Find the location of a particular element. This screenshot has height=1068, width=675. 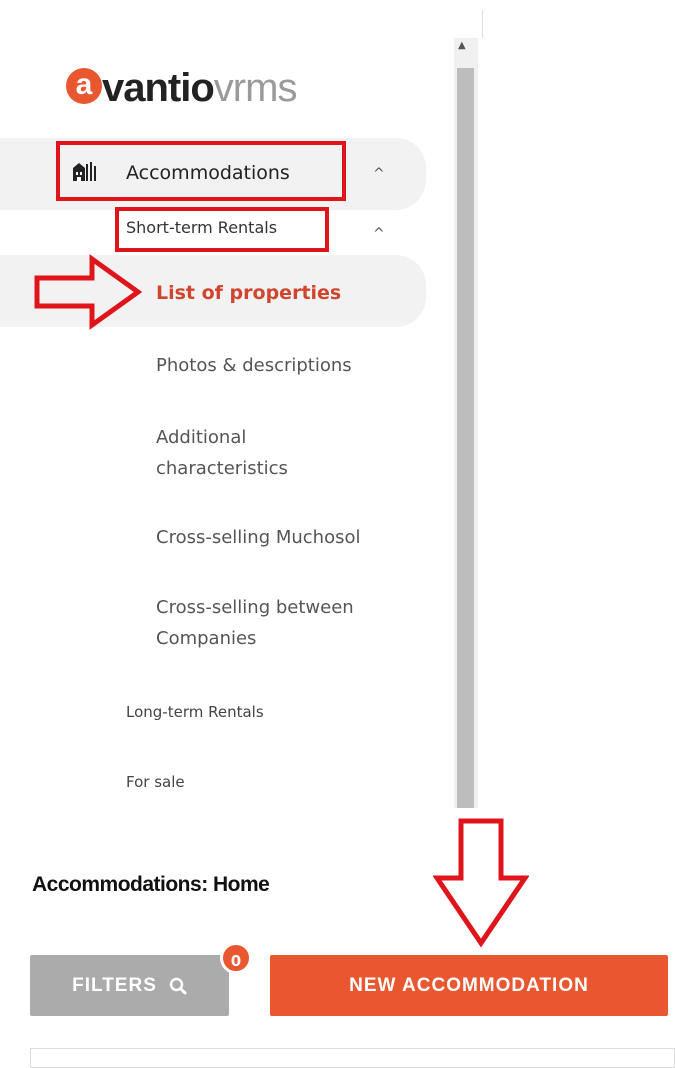

logo-suffix: vrms is located at coordinates (255, 88).